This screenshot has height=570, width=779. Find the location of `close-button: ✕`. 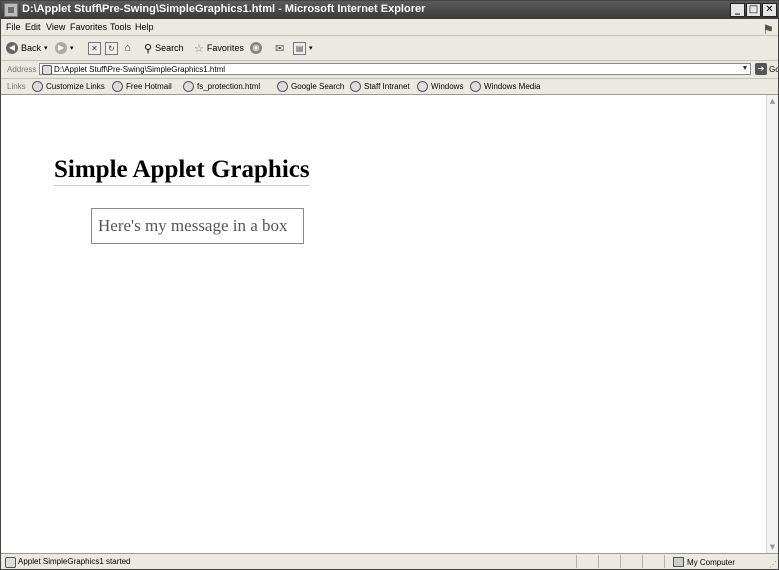

close-button: ✕ is located at coordinates (769, 10).